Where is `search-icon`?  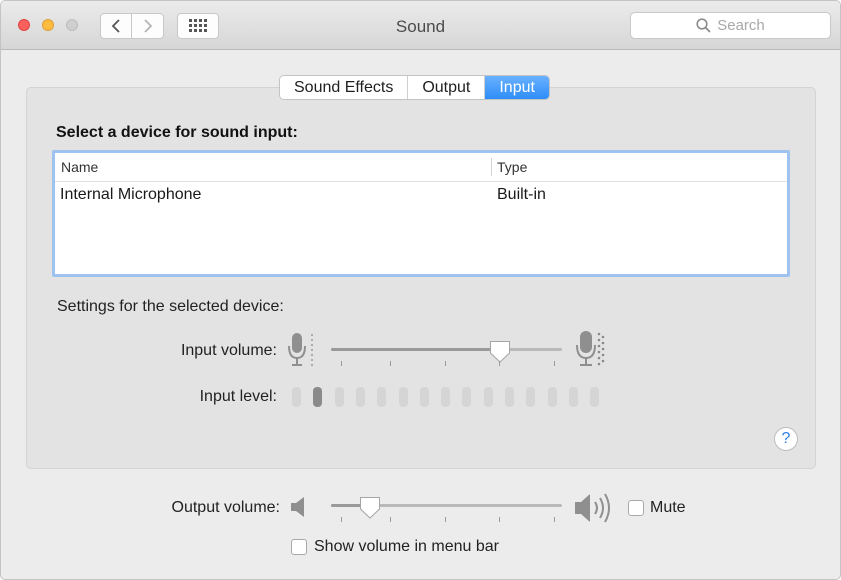 search-icon is located at coordinates (703, 25).